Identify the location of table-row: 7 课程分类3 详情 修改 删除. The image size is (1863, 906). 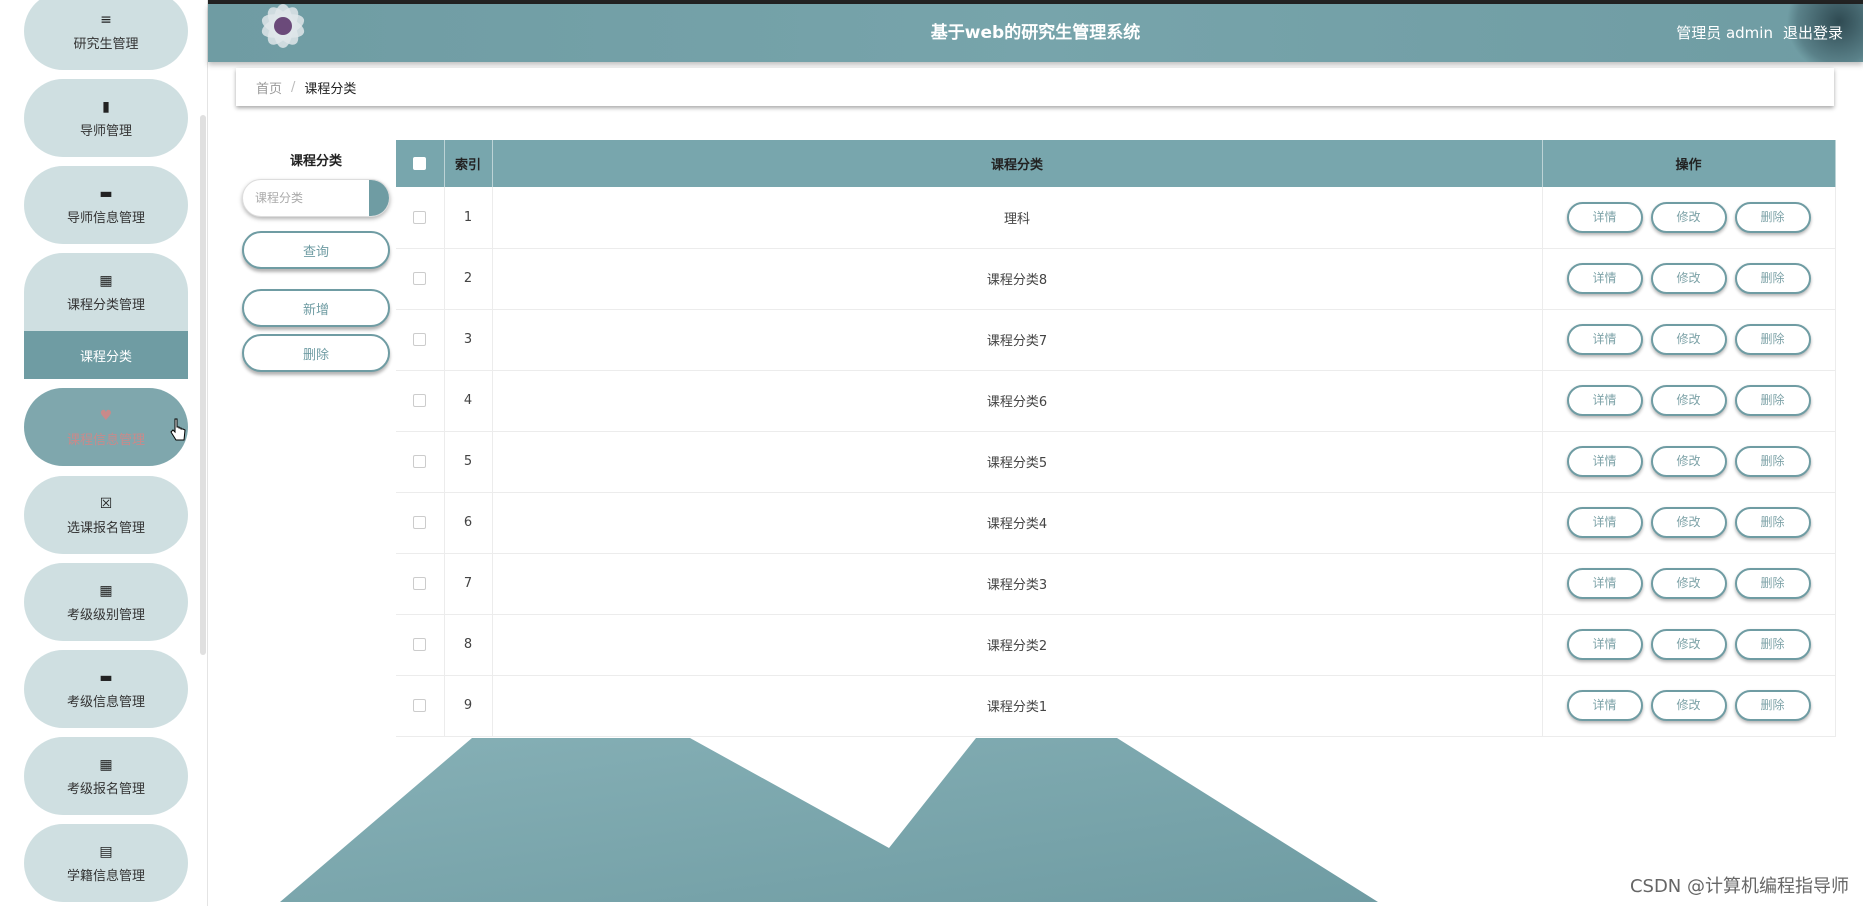
(1116, 584).